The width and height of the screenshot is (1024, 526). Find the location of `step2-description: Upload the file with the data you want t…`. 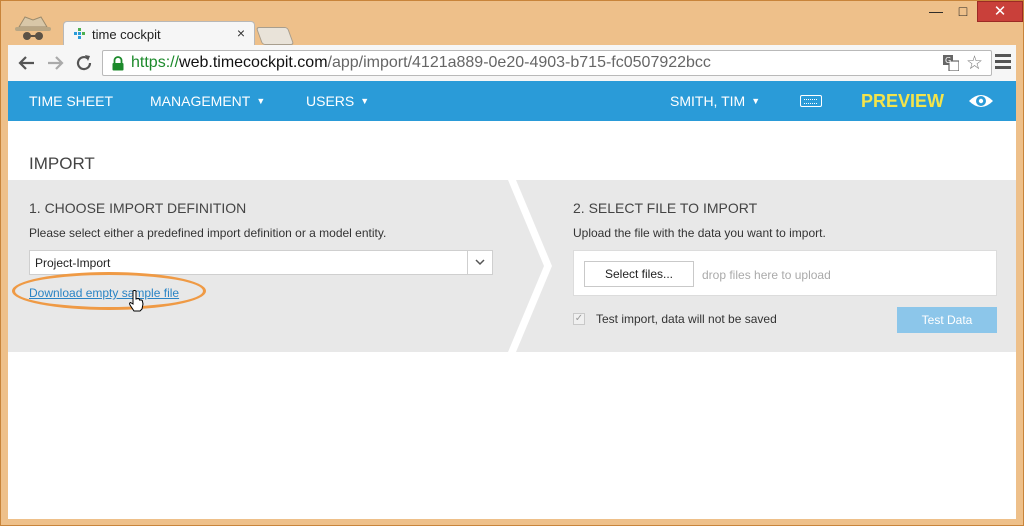

step2-description: Upload the file with the data you want t… is located at coordinates (699, 233).